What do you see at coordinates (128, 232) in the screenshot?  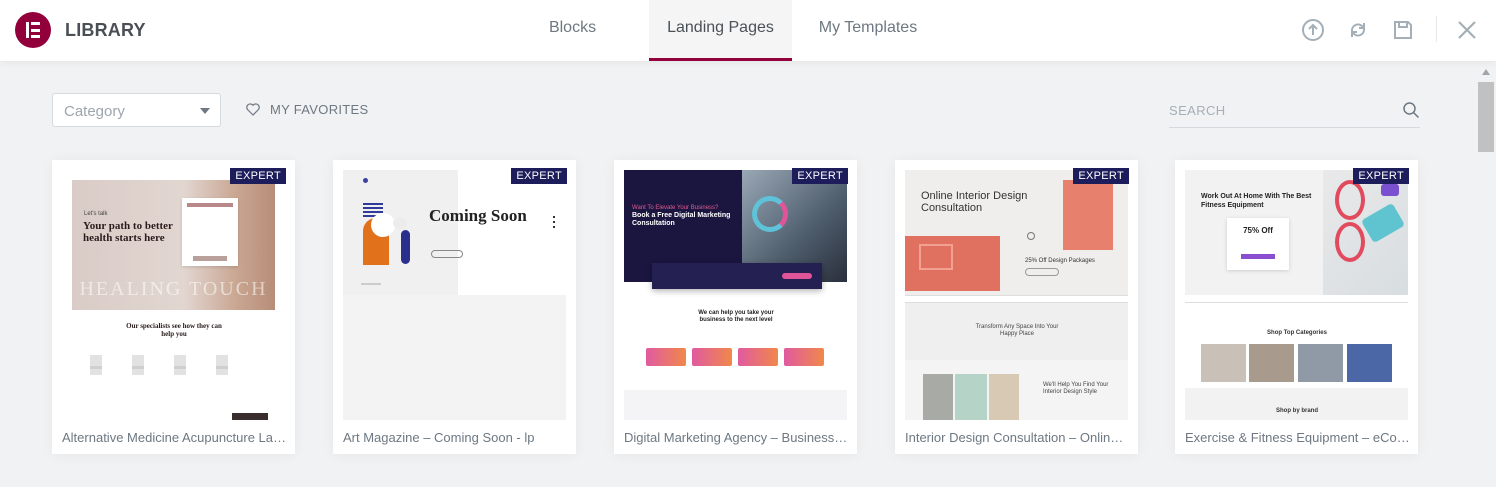 I see `thumb-headline: Your path to better health starts here` at bounding box center [128, 232].